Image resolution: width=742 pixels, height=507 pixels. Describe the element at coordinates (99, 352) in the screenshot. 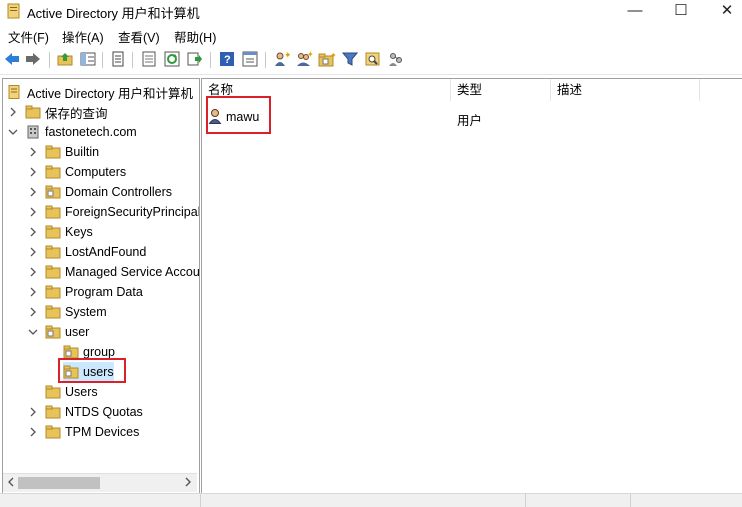

I see `tree-item-label: group` at that location.